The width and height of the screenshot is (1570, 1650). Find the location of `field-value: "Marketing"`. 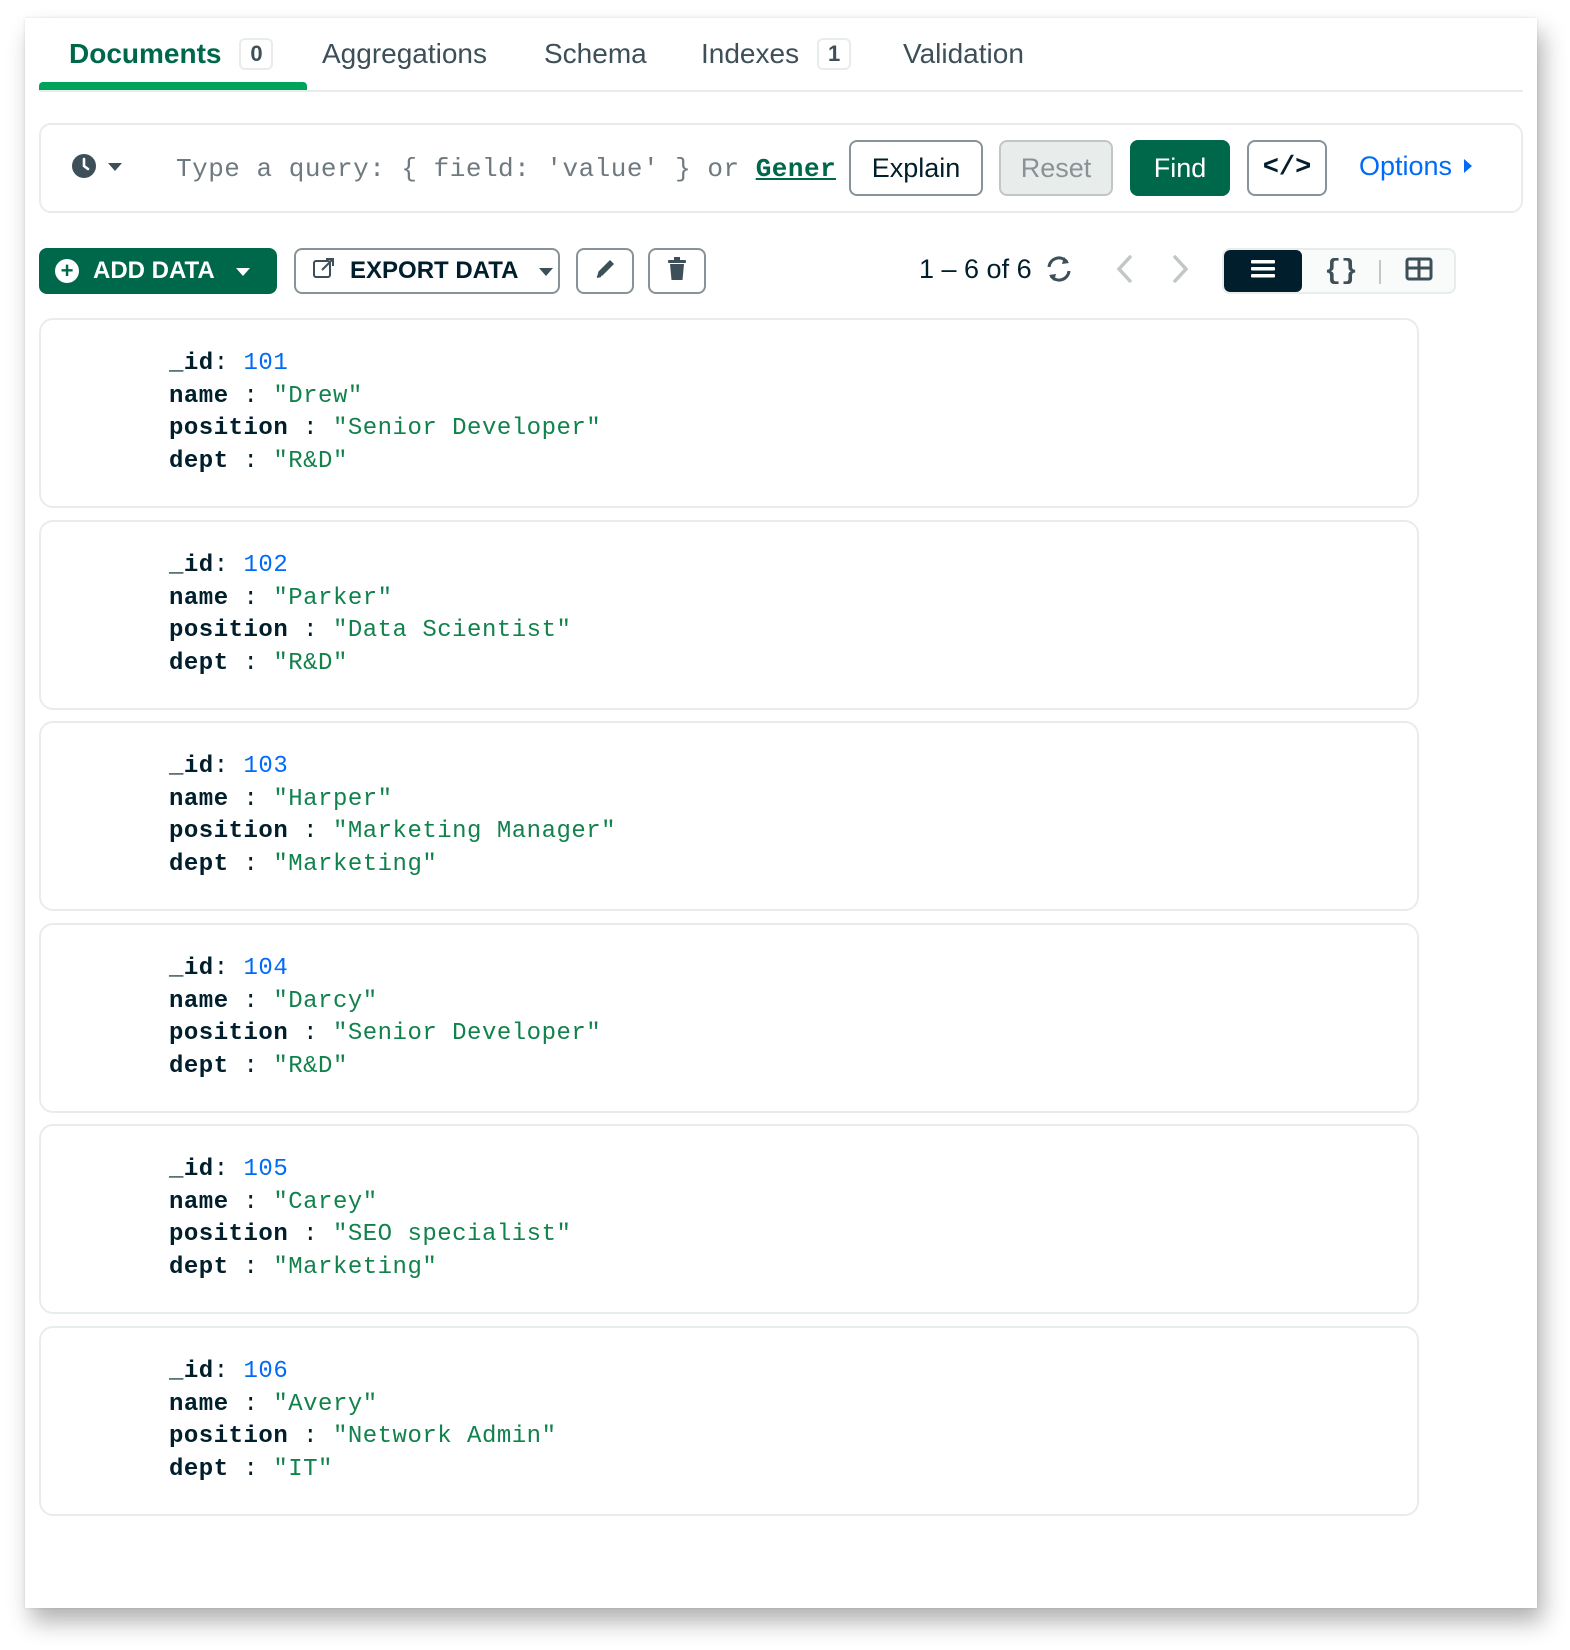

field-value: "Marketing" is located at coordinates (355, 864).